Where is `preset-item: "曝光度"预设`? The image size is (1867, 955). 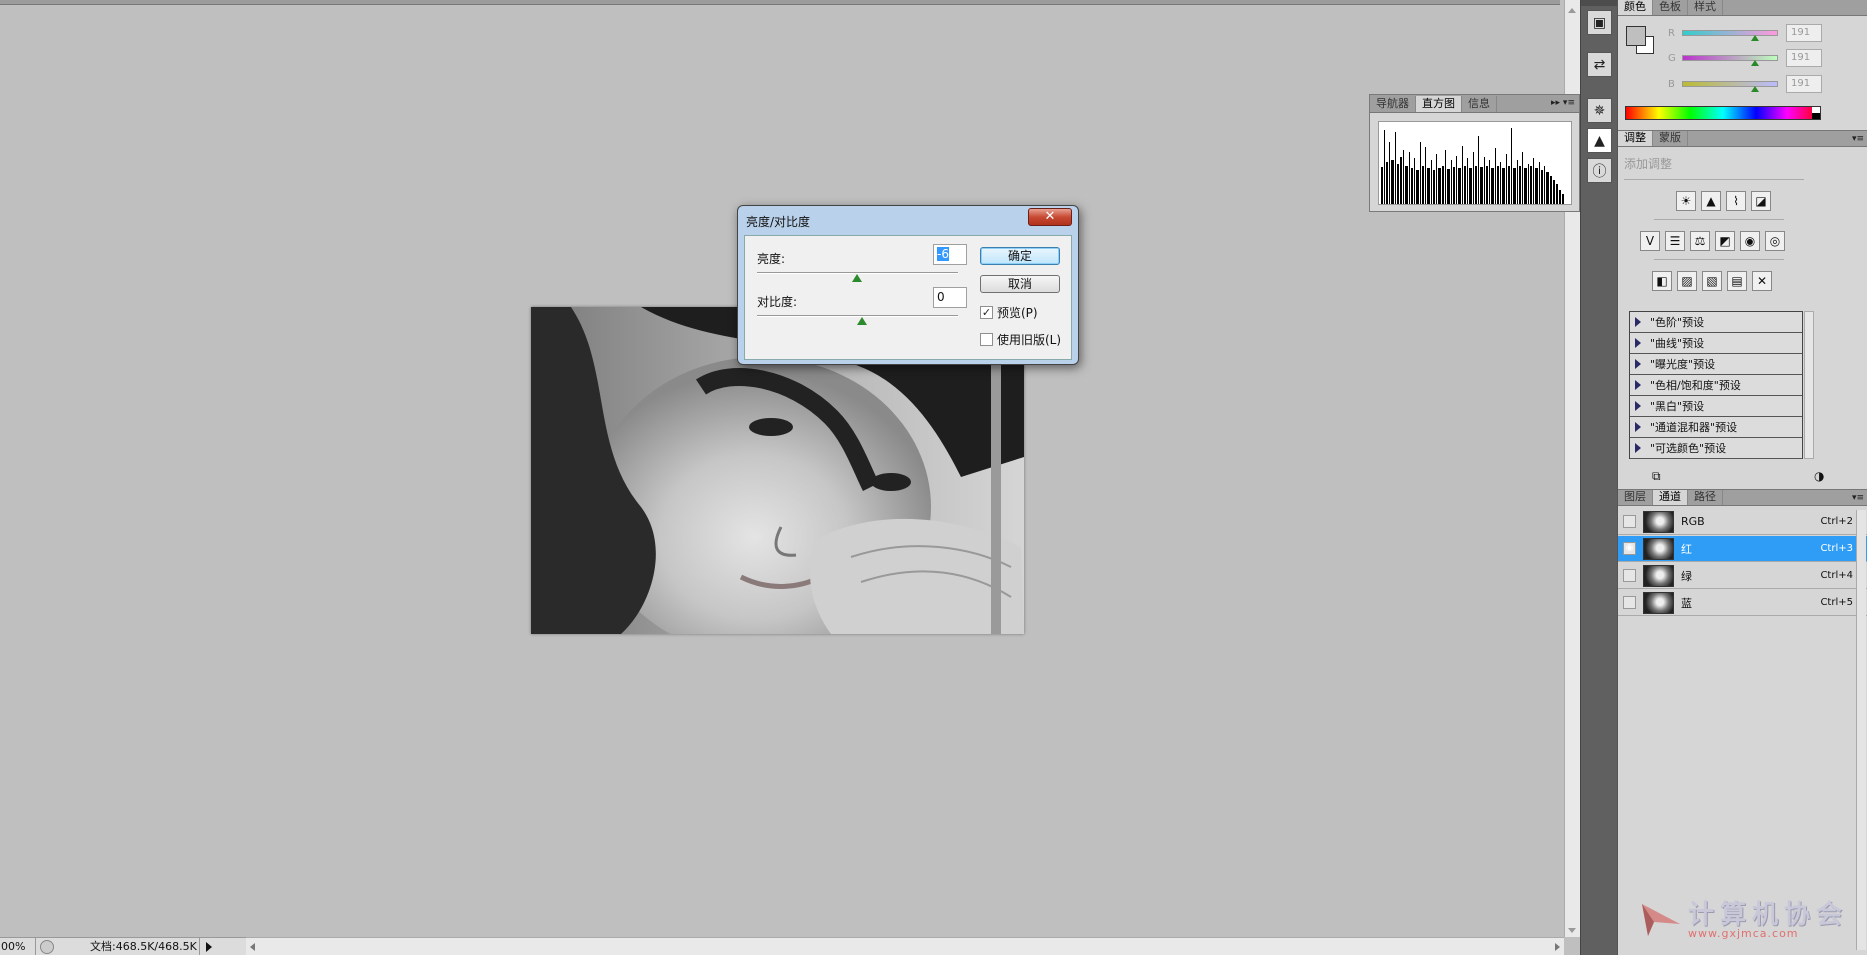
preset-item: "曝光度"预设 is located at coordinates (1716, 364).